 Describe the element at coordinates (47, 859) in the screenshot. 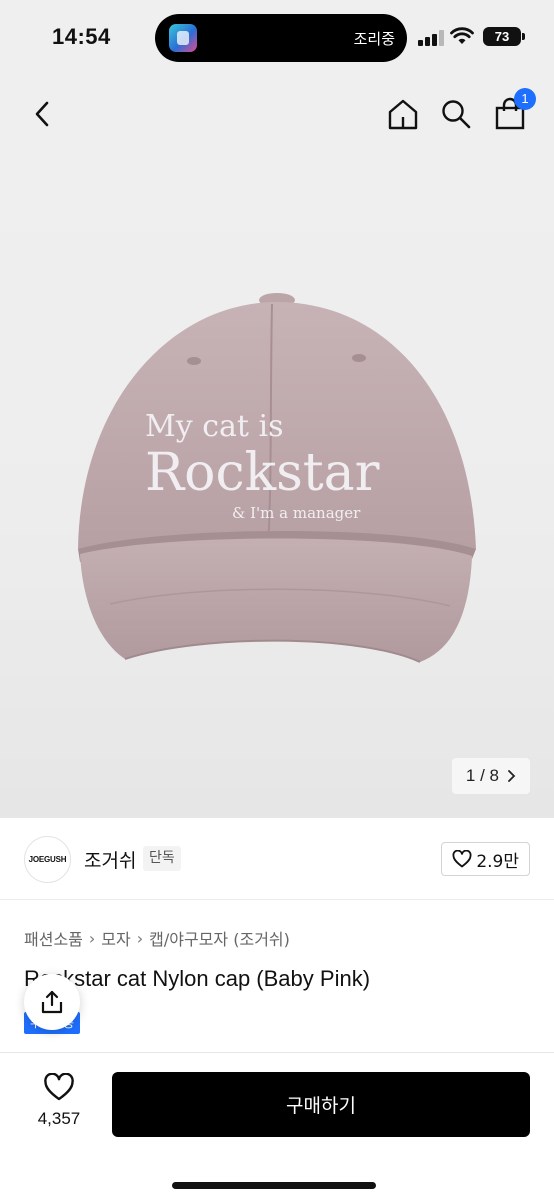

I see `brand-logo: JOEGUSH` at that location.